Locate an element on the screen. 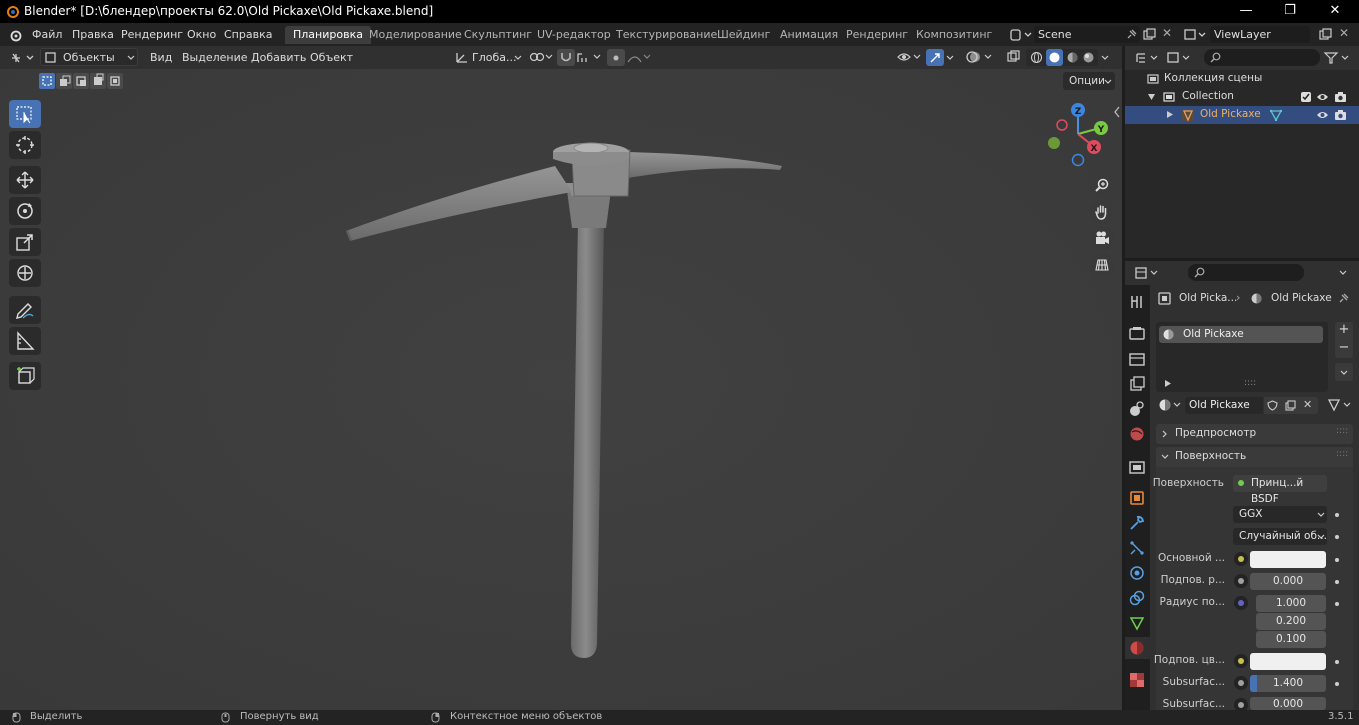 This screenshot has height=725, width=1359. link-data-icon is located at coordinates (1341, 405).